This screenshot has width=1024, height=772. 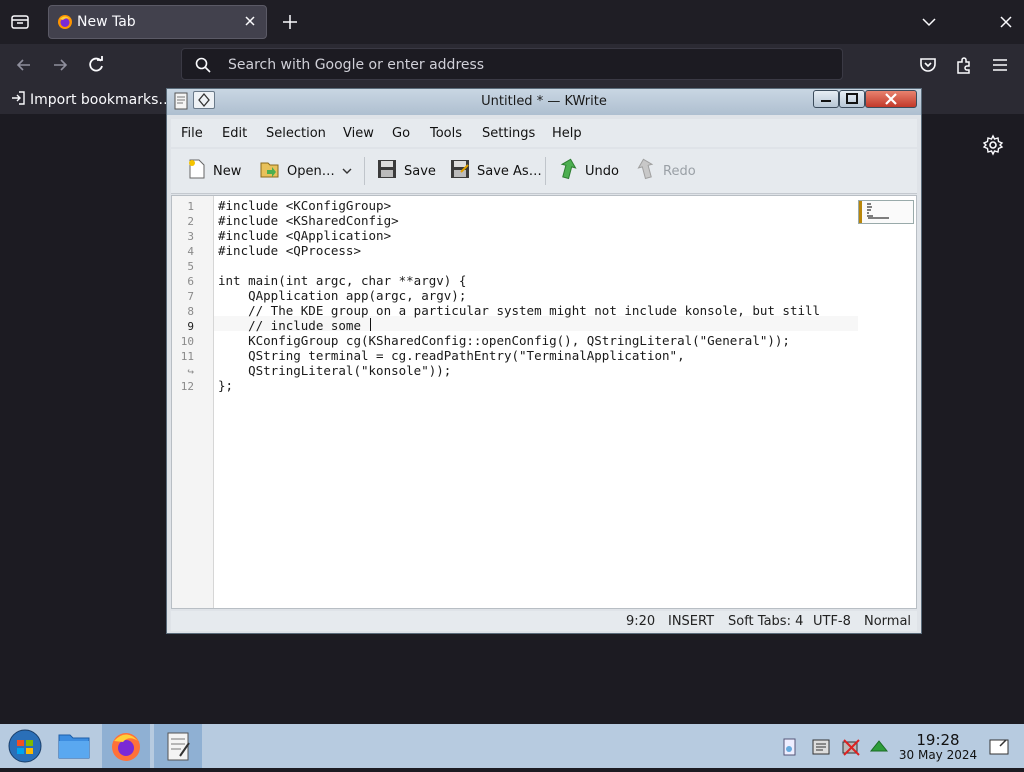 I want to click on new-label: New, so click(x=227, y=171).